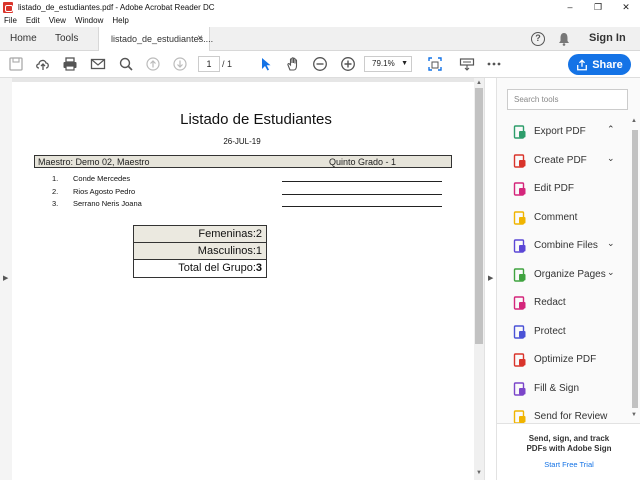  I want to click on save-icon, so click(16, 64).